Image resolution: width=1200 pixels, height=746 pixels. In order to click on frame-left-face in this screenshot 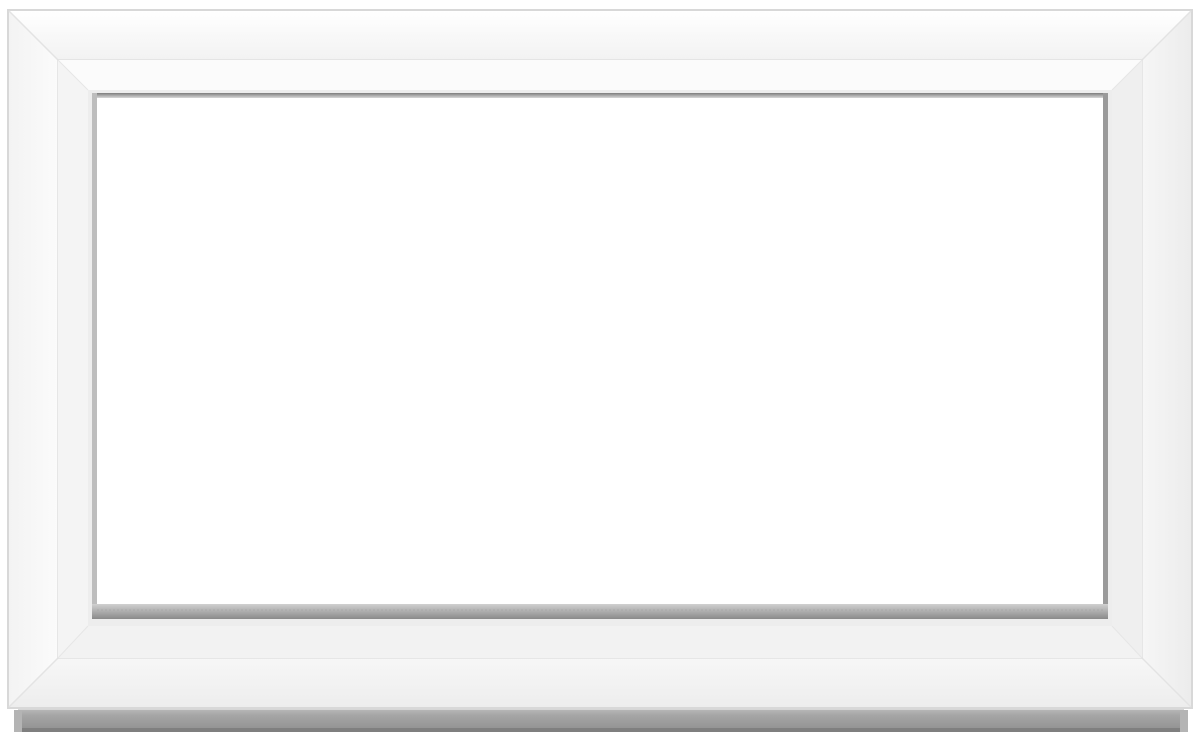, I will do `click(33, 359)`.